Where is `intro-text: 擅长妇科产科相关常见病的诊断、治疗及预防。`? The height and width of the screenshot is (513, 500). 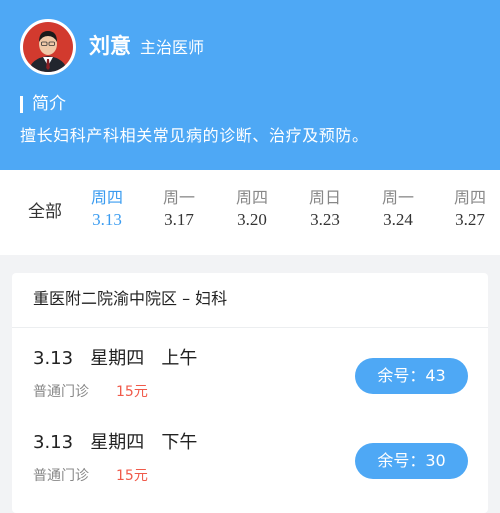
intro-text: 擅长妇科产科相关常见病的诊断、治疗及预防。 is located at coordinates (194, 135).